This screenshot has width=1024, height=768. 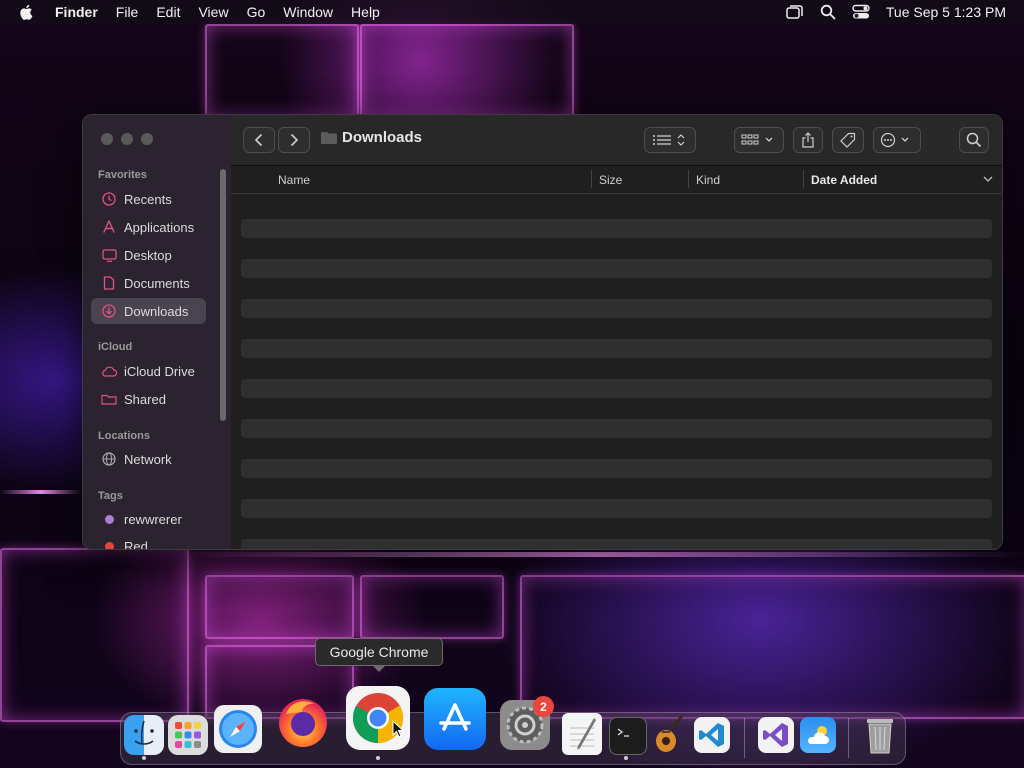 What do you see at coordinates (148, 371) in the screenshot?
I see `sidebar-item-icloud-drive: iCloud Drive` at bounding box center [148, 371].